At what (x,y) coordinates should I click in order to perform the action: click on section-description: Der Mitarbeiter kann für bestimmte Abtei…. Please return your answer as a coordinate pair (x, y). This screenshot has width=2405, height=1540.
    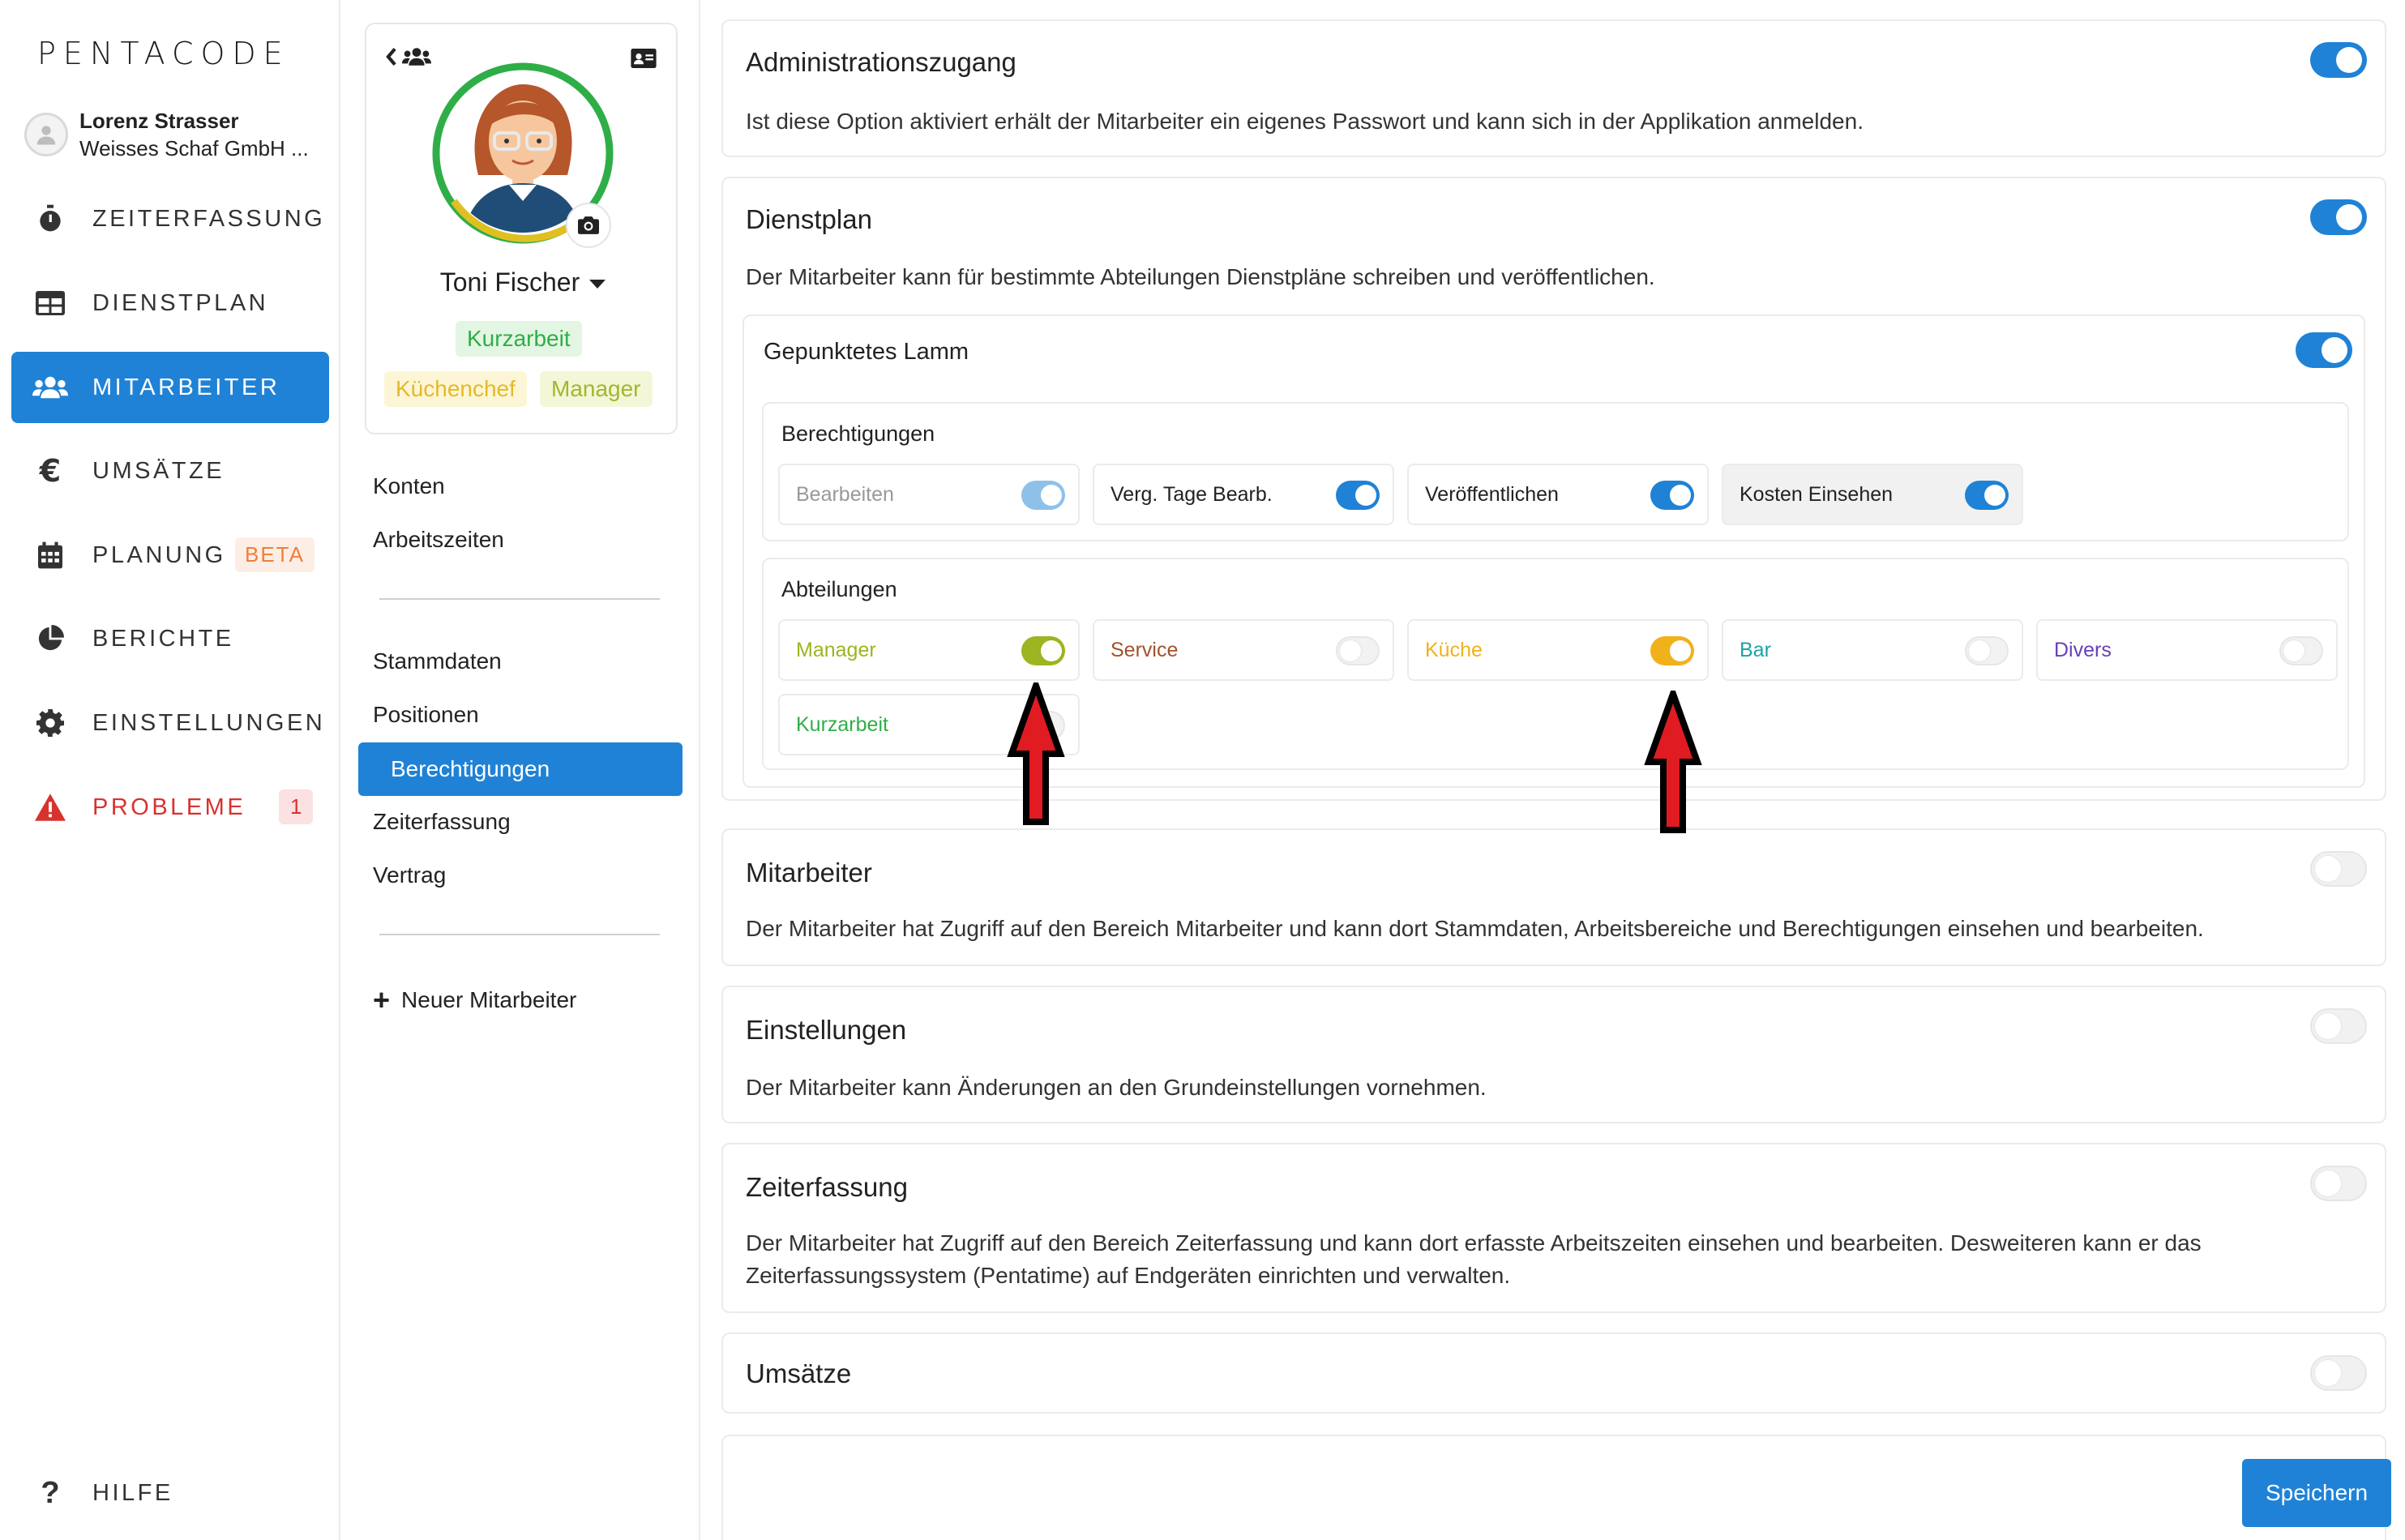
    Looking at the image, I should click on (1200, 276).